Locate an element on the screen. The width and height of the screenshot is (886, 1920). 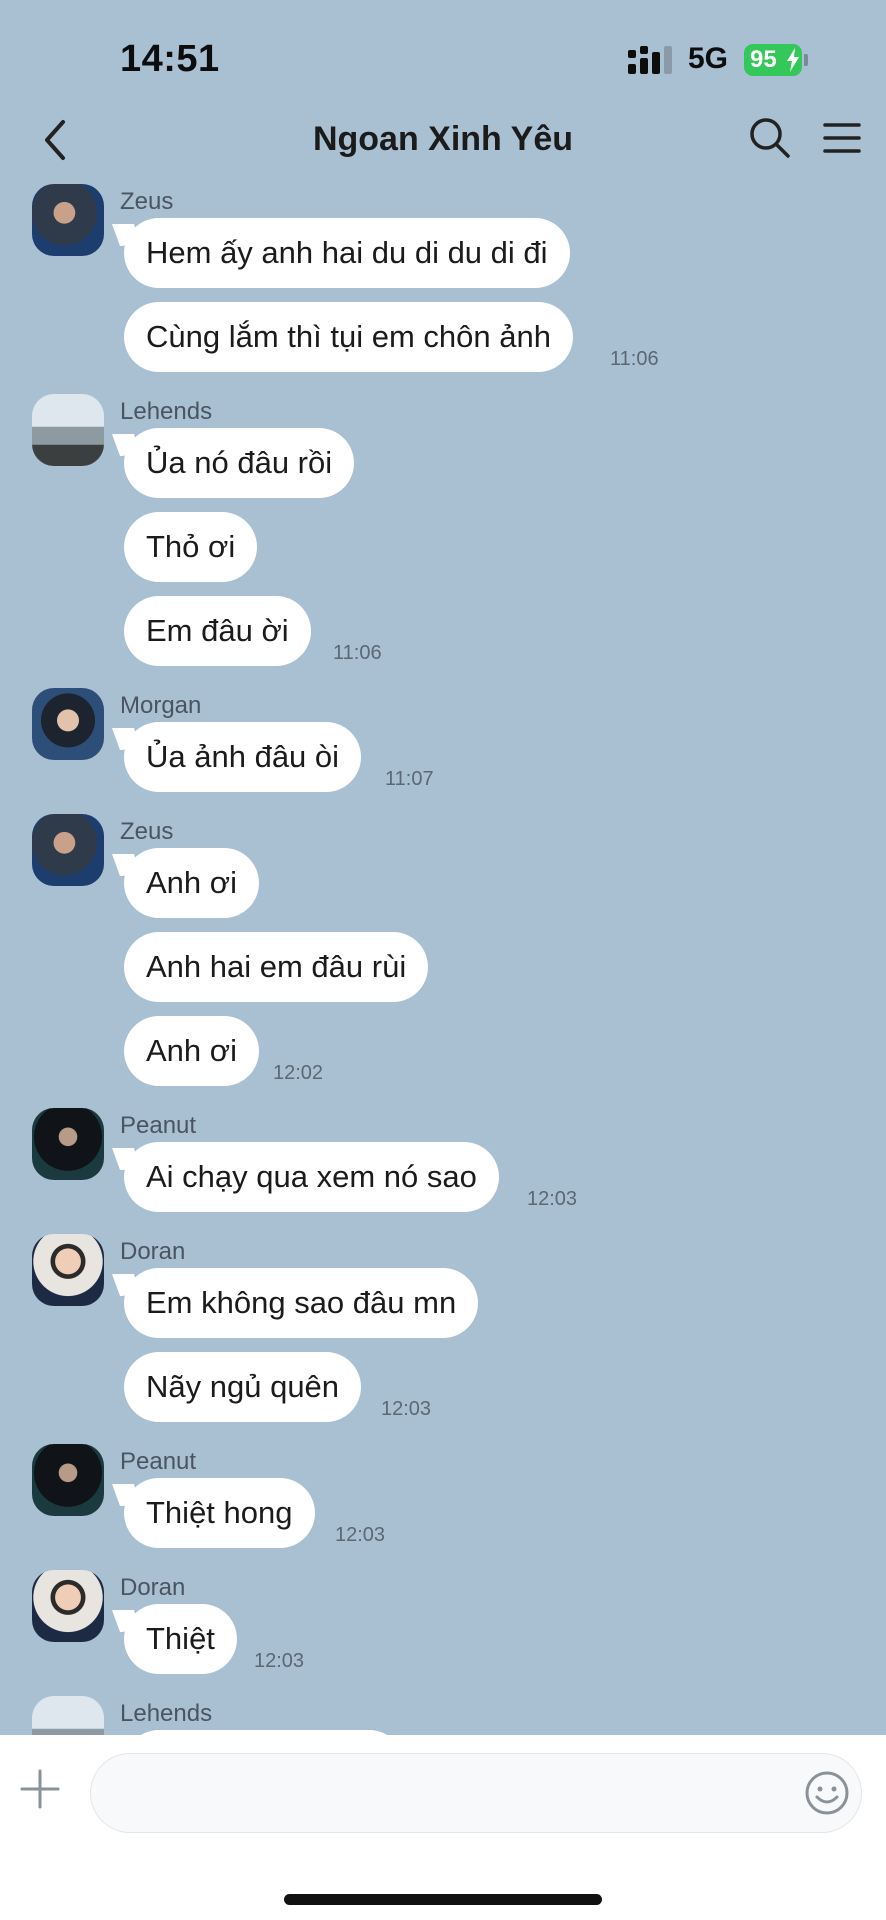
input-bar is located at coordinates (443, 1827).